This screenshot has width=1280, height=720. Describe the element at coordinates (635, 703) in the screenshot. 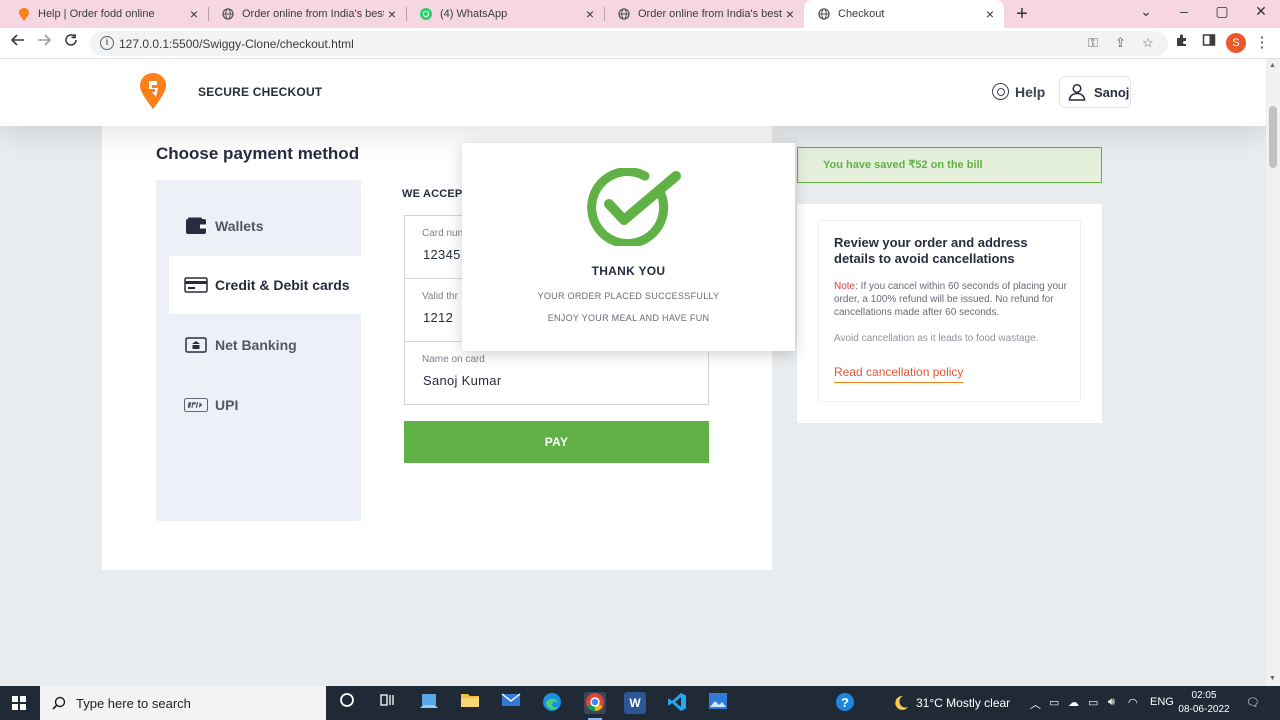

I see `word-icon: W` at that location.